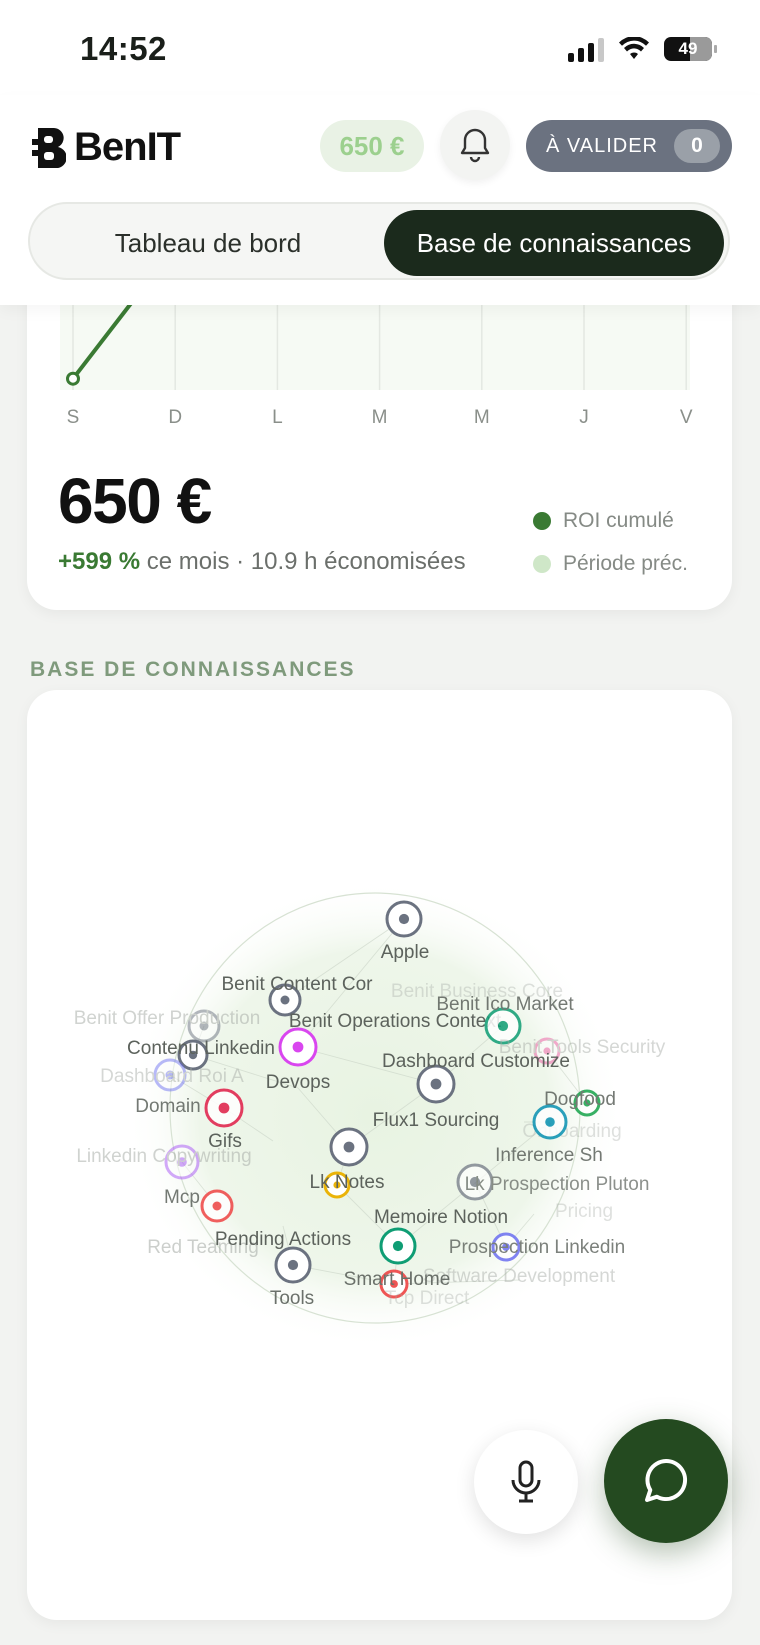 The width and height of the screenshot is (760, 1645). What do you see at coordinates (123, 48) in the screenshot?
I see `status-time: 14:52` at bounding box center [123, 48].